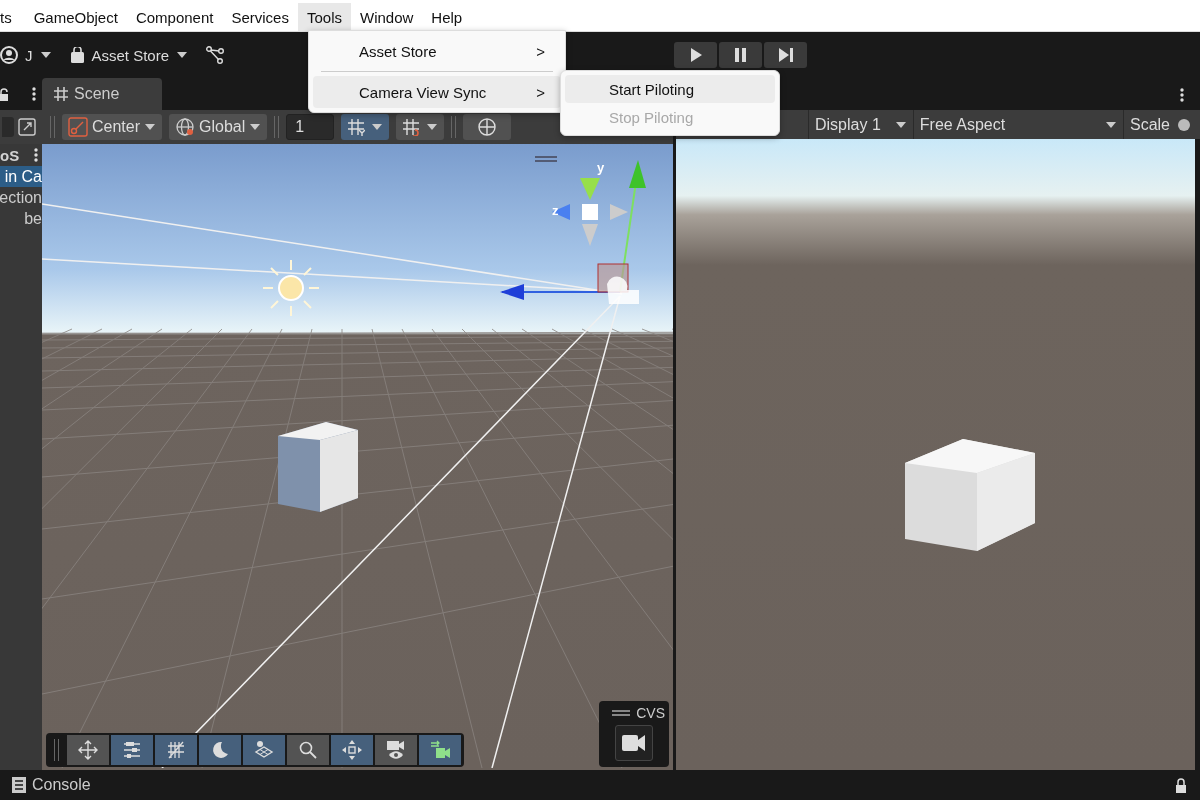 The width and height of the screenshot is (1200, 800). What do you see at coordinates (10, 17) in the screenshot?
I see `menu-item: ts` at bounding box center [10, 17].